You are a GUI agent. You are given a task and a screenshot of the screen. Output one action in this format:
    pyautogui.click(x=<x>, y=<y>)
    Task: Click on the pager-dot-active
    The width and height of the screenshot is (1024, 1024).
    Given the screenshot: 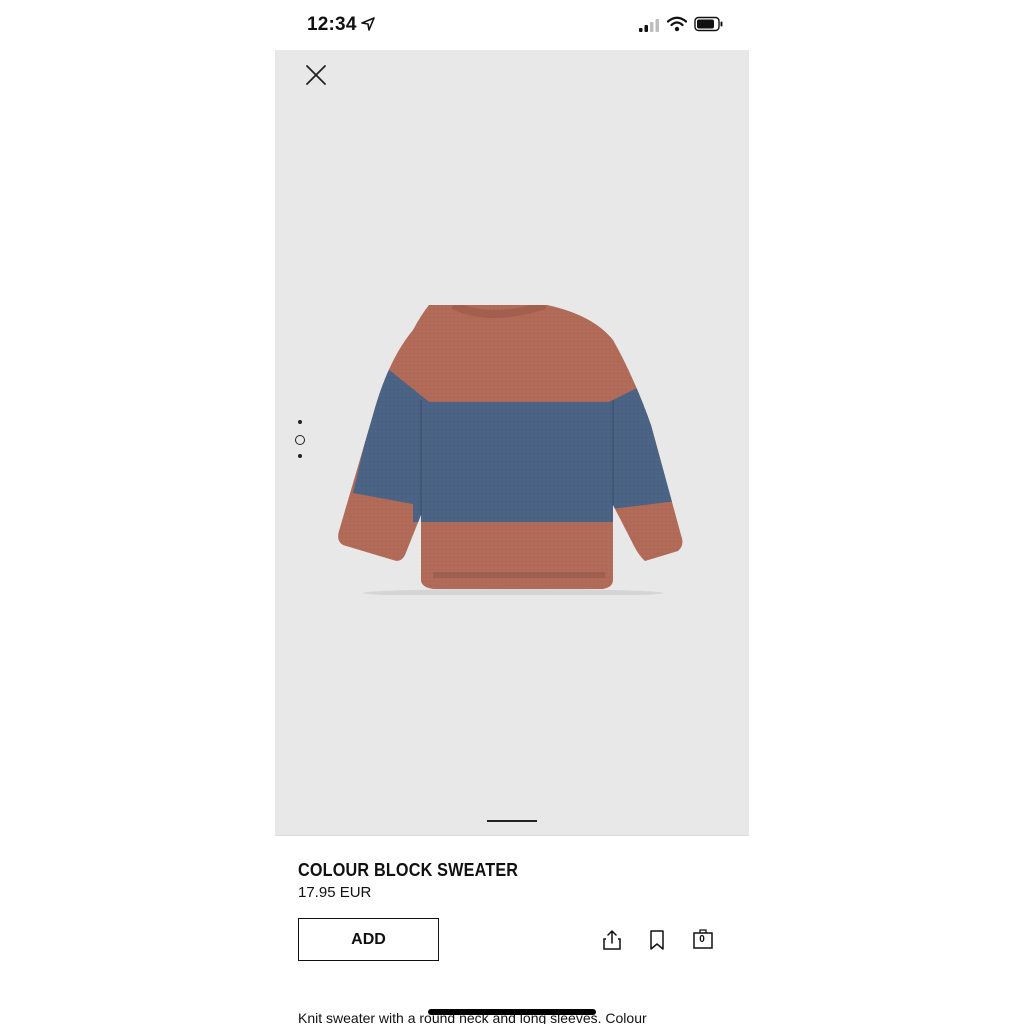 What is the action you would take?
    pyautogui.click(x=300, y=440)
    